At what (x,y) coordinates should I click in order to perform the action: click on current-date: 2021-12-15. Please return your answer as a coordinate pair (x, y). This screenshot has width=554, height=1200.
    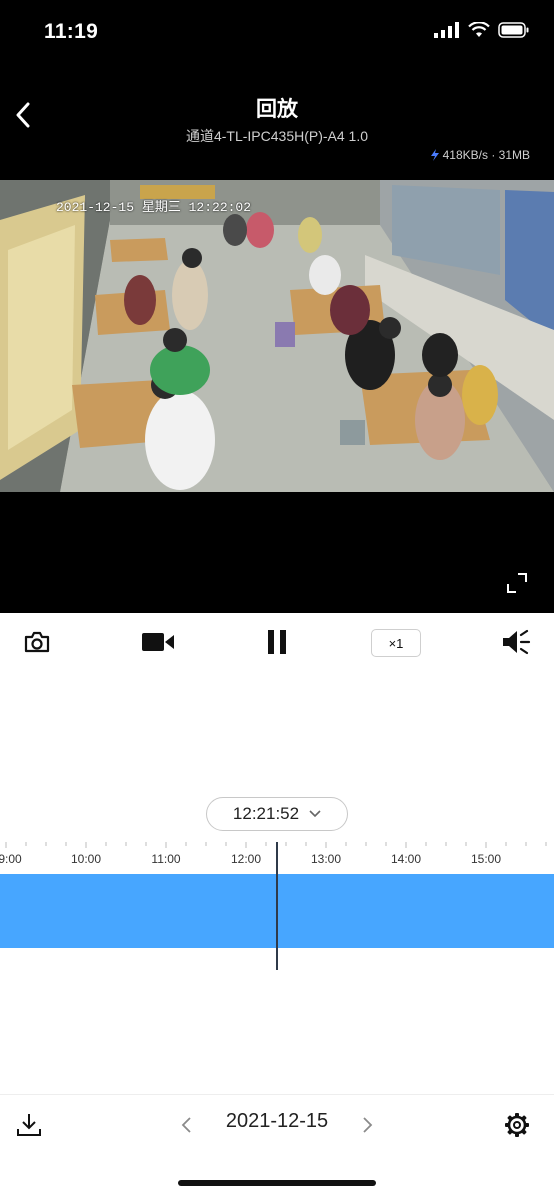
    Looking at the image, I should click on (277, 1121).